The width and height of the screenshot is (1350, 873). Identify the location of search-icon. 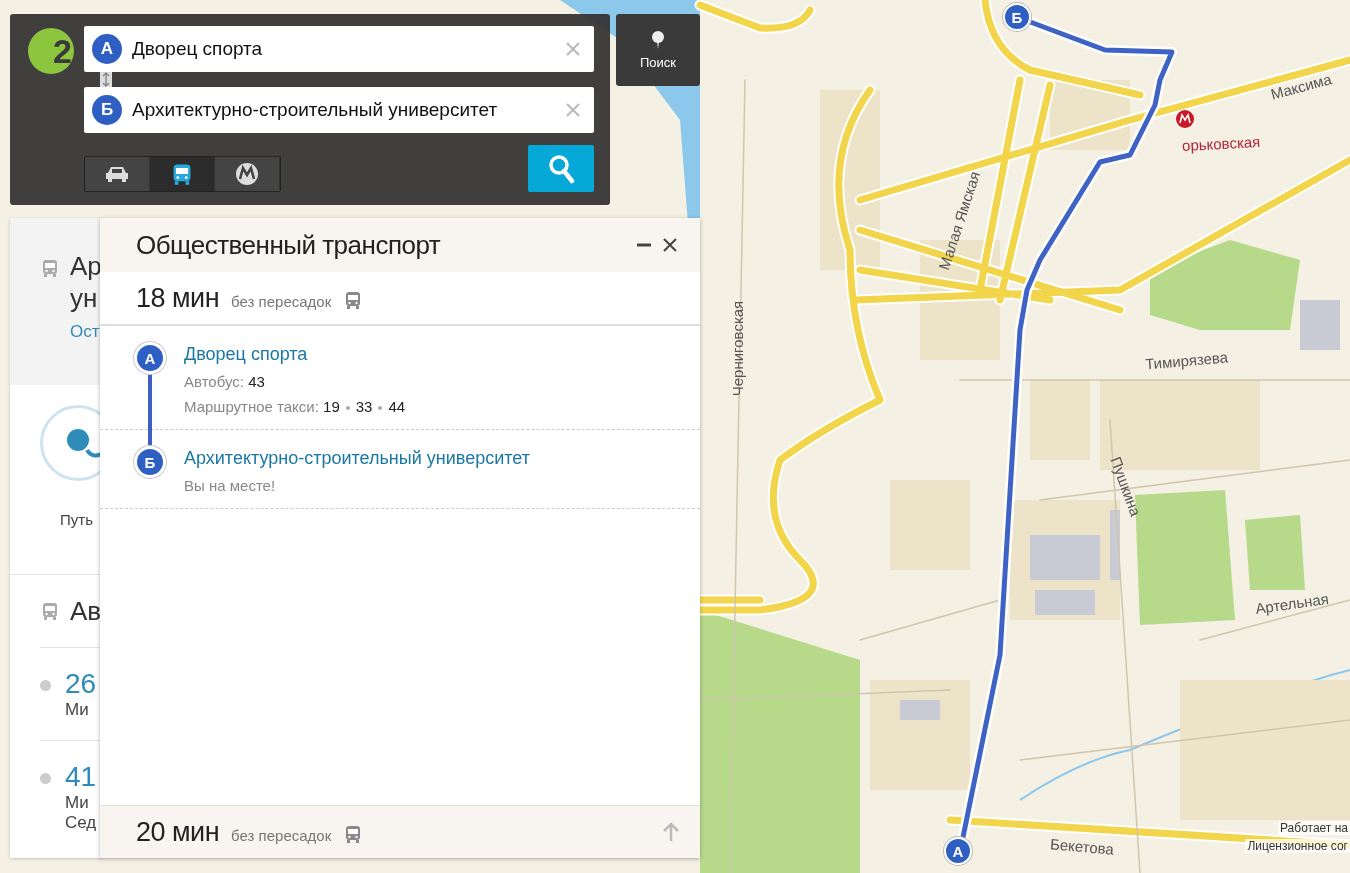
(561, 168).